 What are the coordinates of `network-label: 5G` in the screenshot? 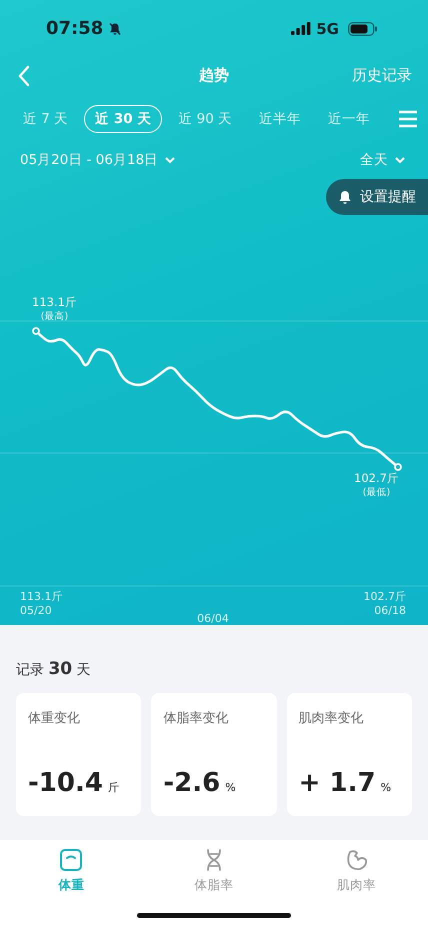 It's located at (327, 29).